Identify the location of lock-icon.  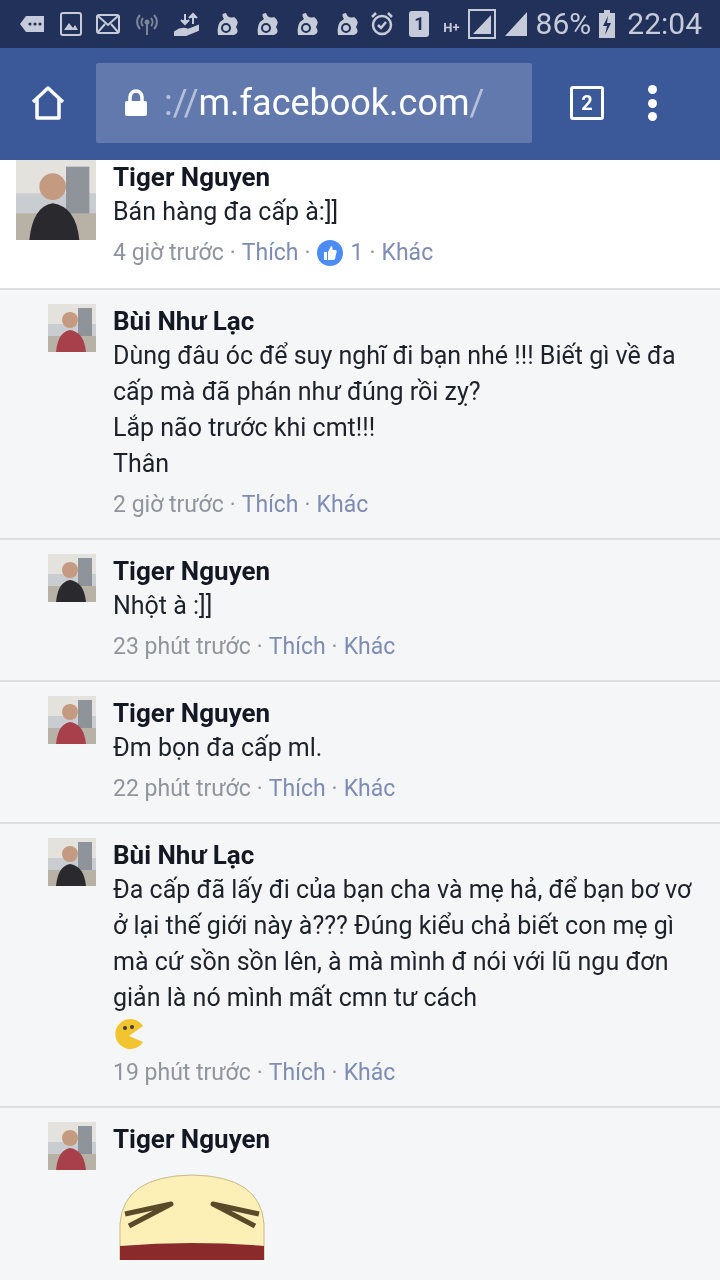
(136, 103).